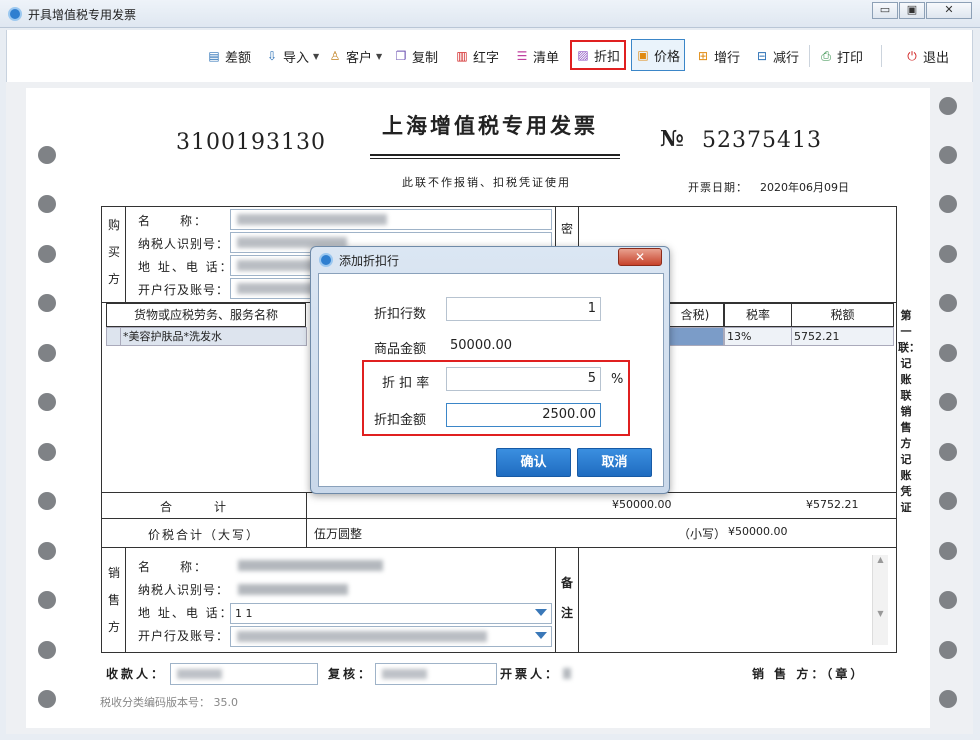  I want to click on discount-button: ▨ 折扣, so click(598, 55).